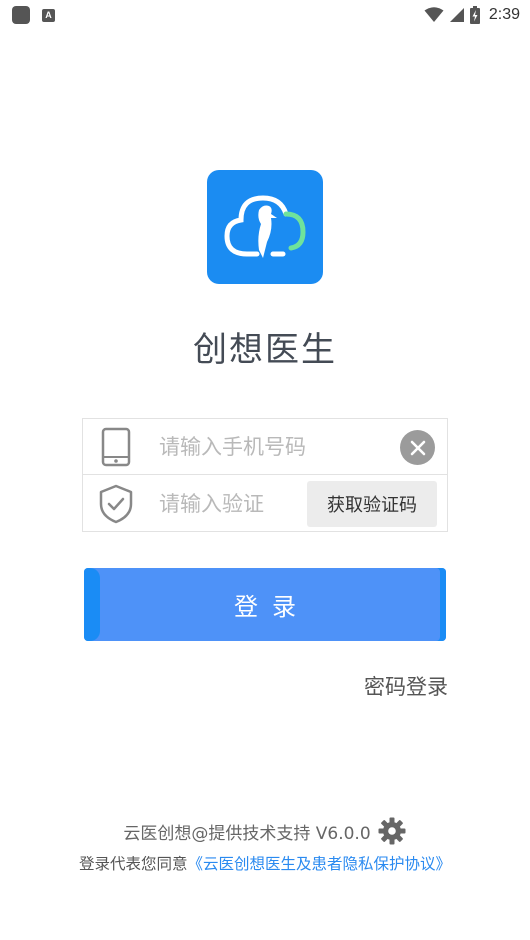 Image resolution: width=530 pixels, height=940 pixels. I want to click on verification-code-input, so click(228, 504).